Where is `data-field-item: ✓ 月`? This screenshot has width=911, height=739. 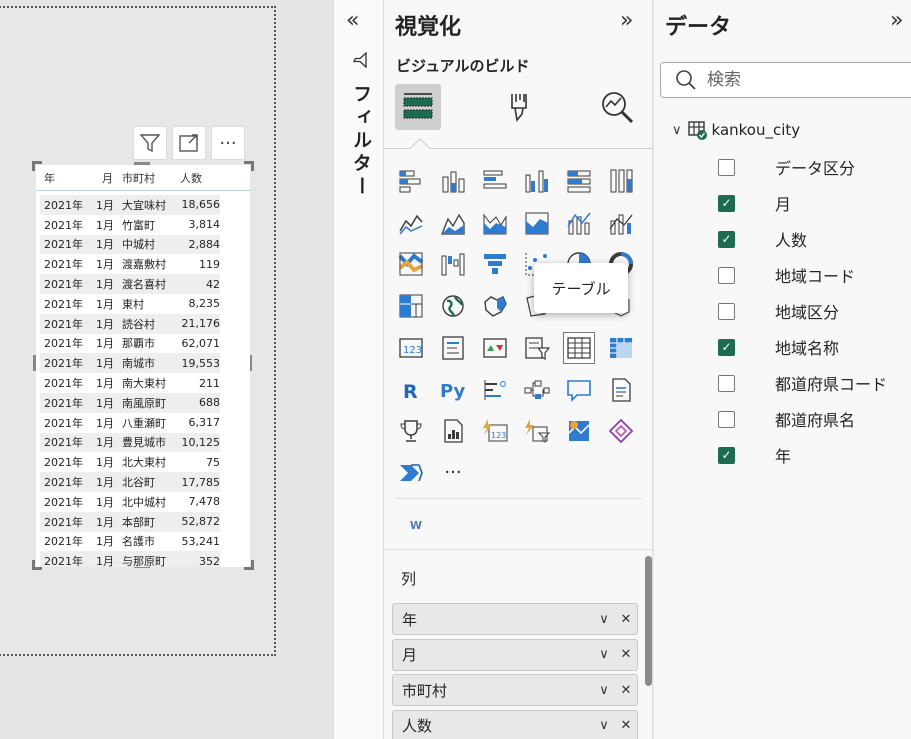
data-field-item: ✓ 月 is located at coordinates (754, 203).